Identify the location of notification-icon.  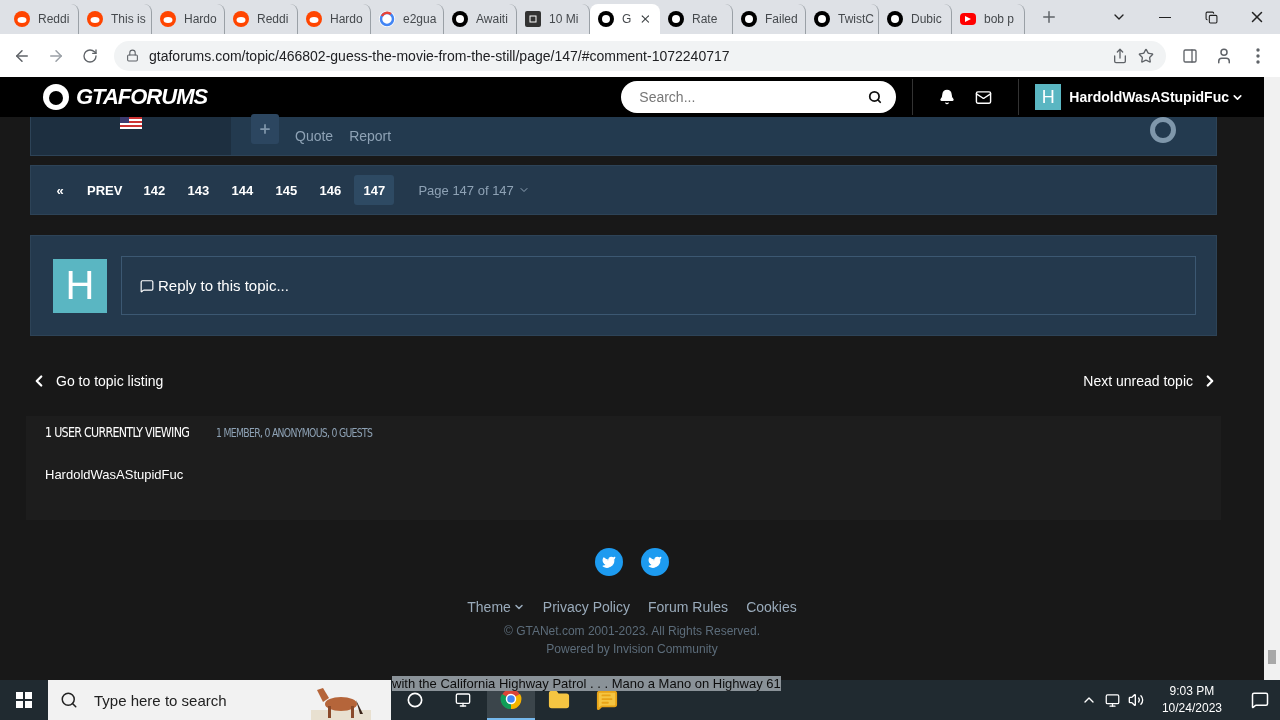
(1260, 700).